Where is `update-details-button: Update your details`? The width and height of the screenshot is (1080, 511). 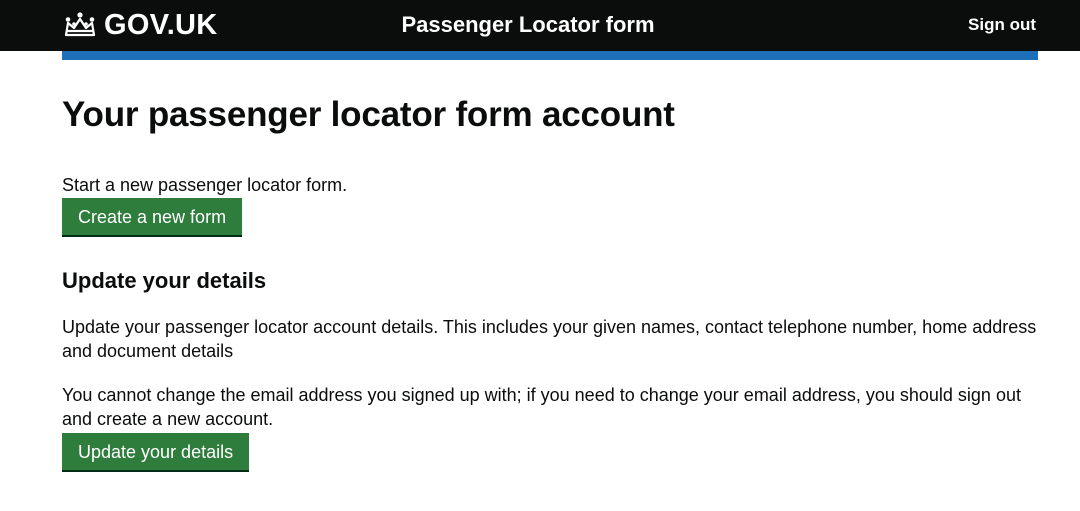
update-details-button: Update your details is located at coordinates (156, 451).